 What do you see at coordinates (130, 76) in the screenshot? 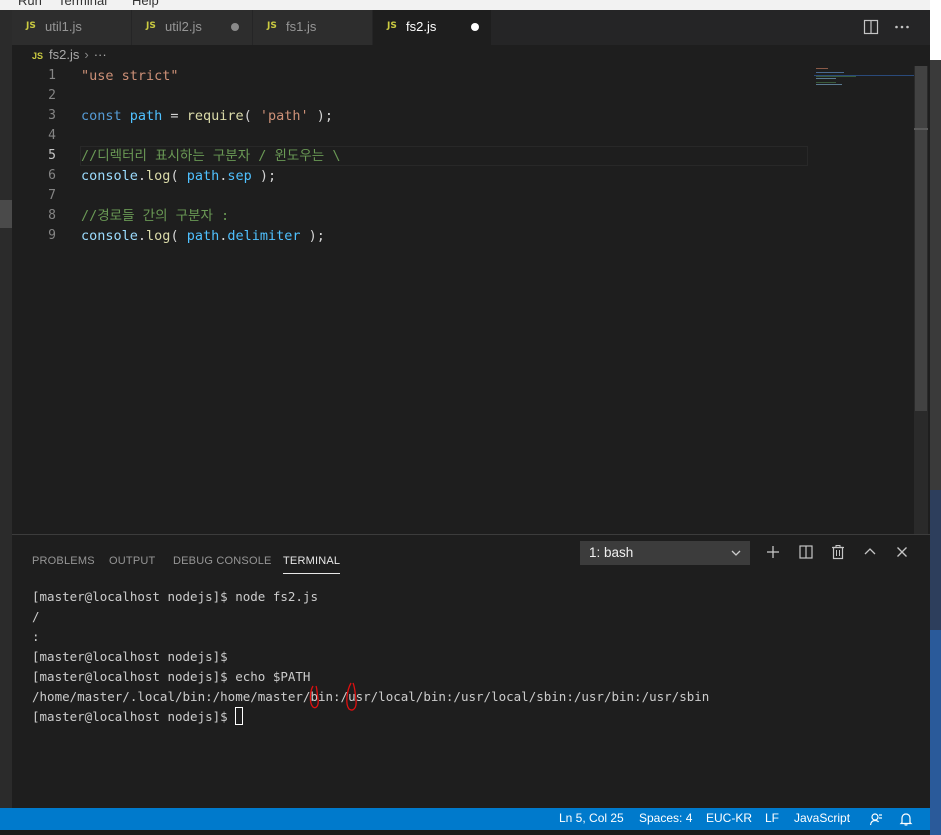
I see `code-text: "use strict"` at bounding box center [130, 76].